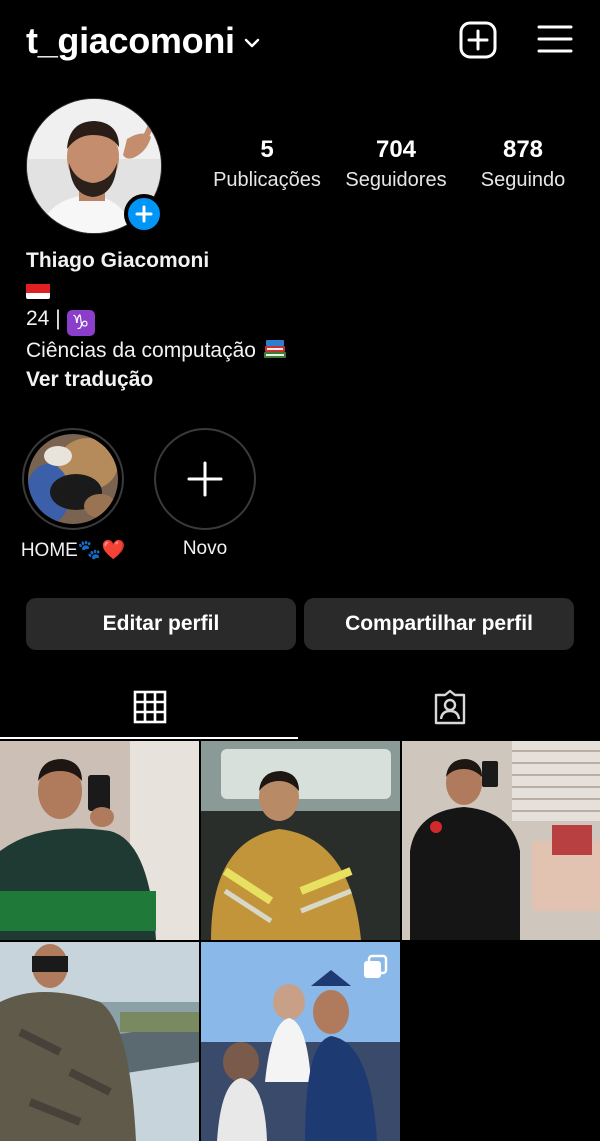  What do you see at coordinates (141, 350) in the screenshot?
I see `occupation-text: Ciências da computação` at bounding box center [141, 350].